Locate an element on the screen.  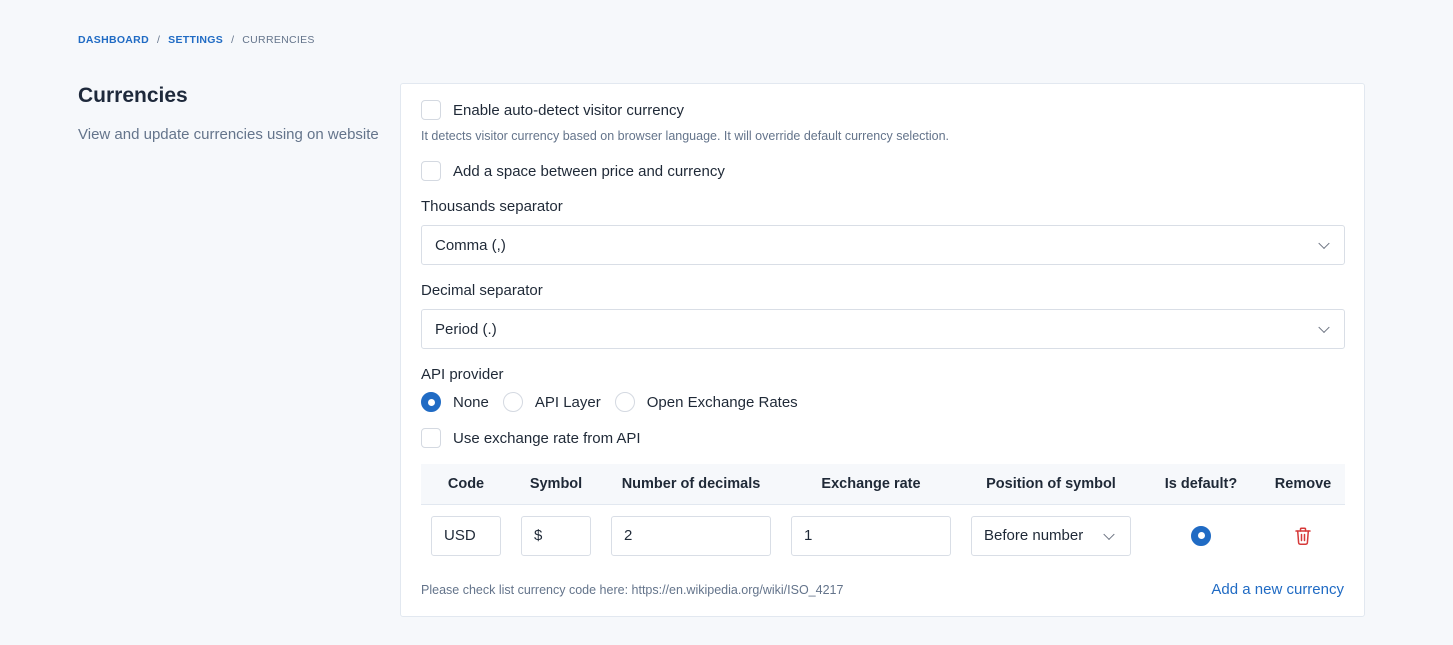
auto-detect-checkbox is located at coordinates (431, 110).